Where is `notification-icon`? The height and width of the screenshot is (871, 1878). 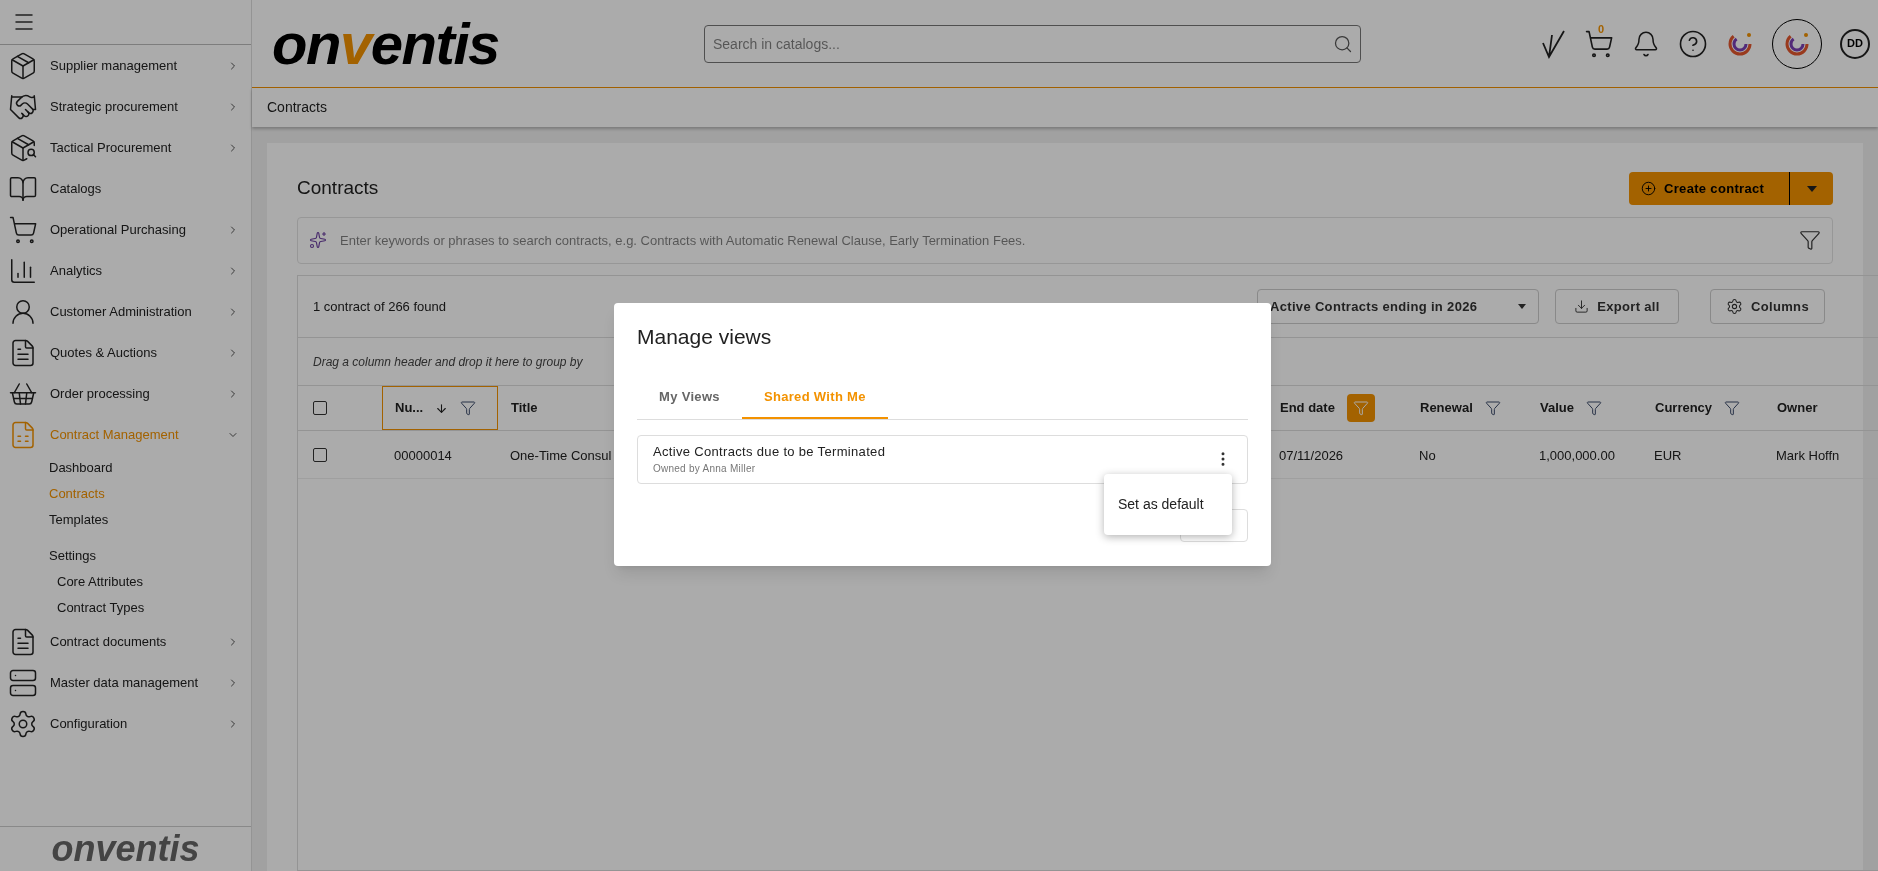
notification-icon is located at coordinates (1646, 43).